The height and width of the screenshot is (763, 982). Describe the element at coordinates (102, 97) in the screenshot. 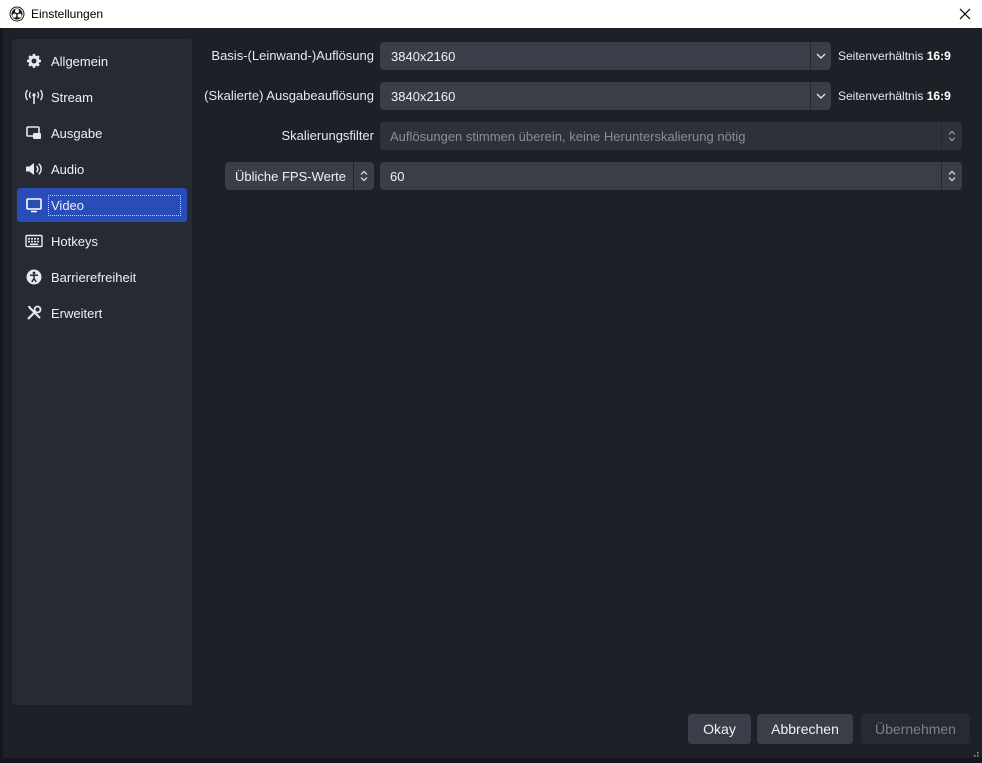

I see `sidebar-item-stream: Stream` at that location.